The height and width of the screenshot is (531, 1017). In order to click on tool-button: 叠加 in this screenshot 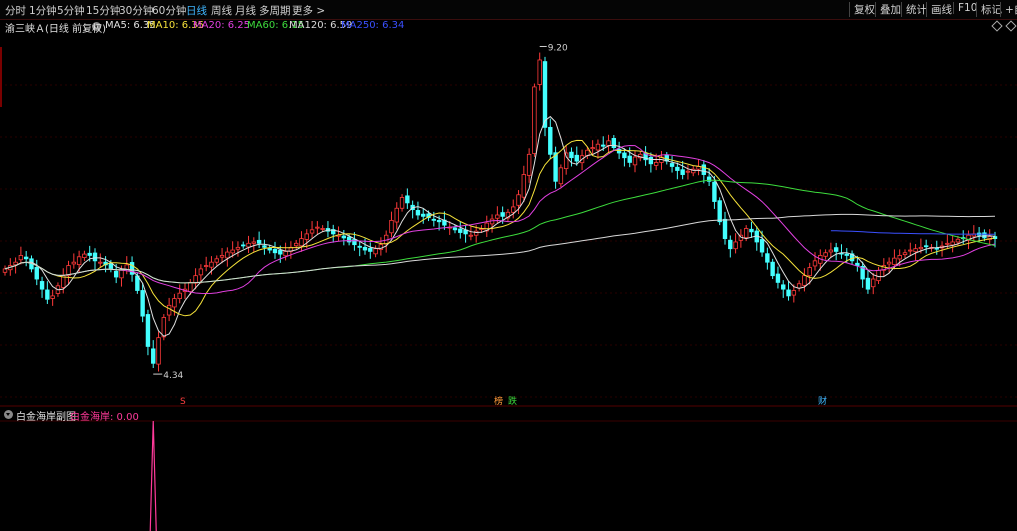, I will do `click(888, 9)`.